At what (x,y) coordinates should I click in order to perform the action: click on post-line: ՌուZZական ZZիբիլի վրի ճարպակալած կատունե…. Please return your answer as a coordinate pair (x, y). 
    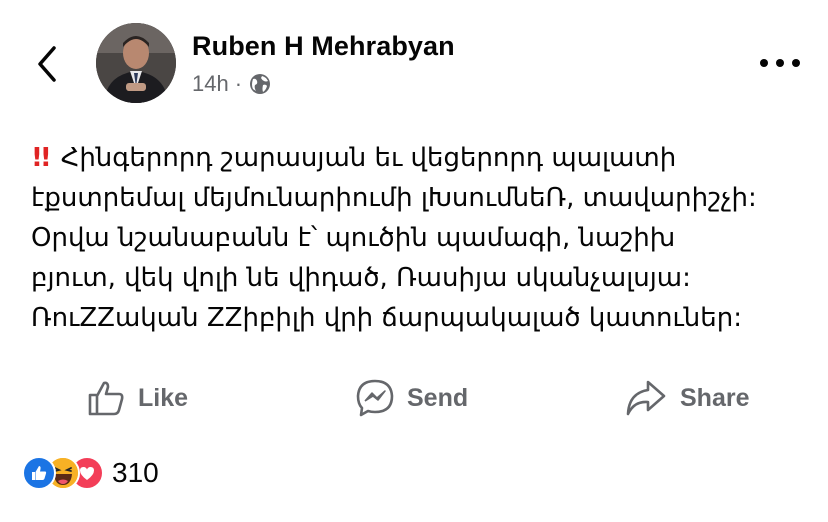
    Looking at the image, I should click on (386, 318).